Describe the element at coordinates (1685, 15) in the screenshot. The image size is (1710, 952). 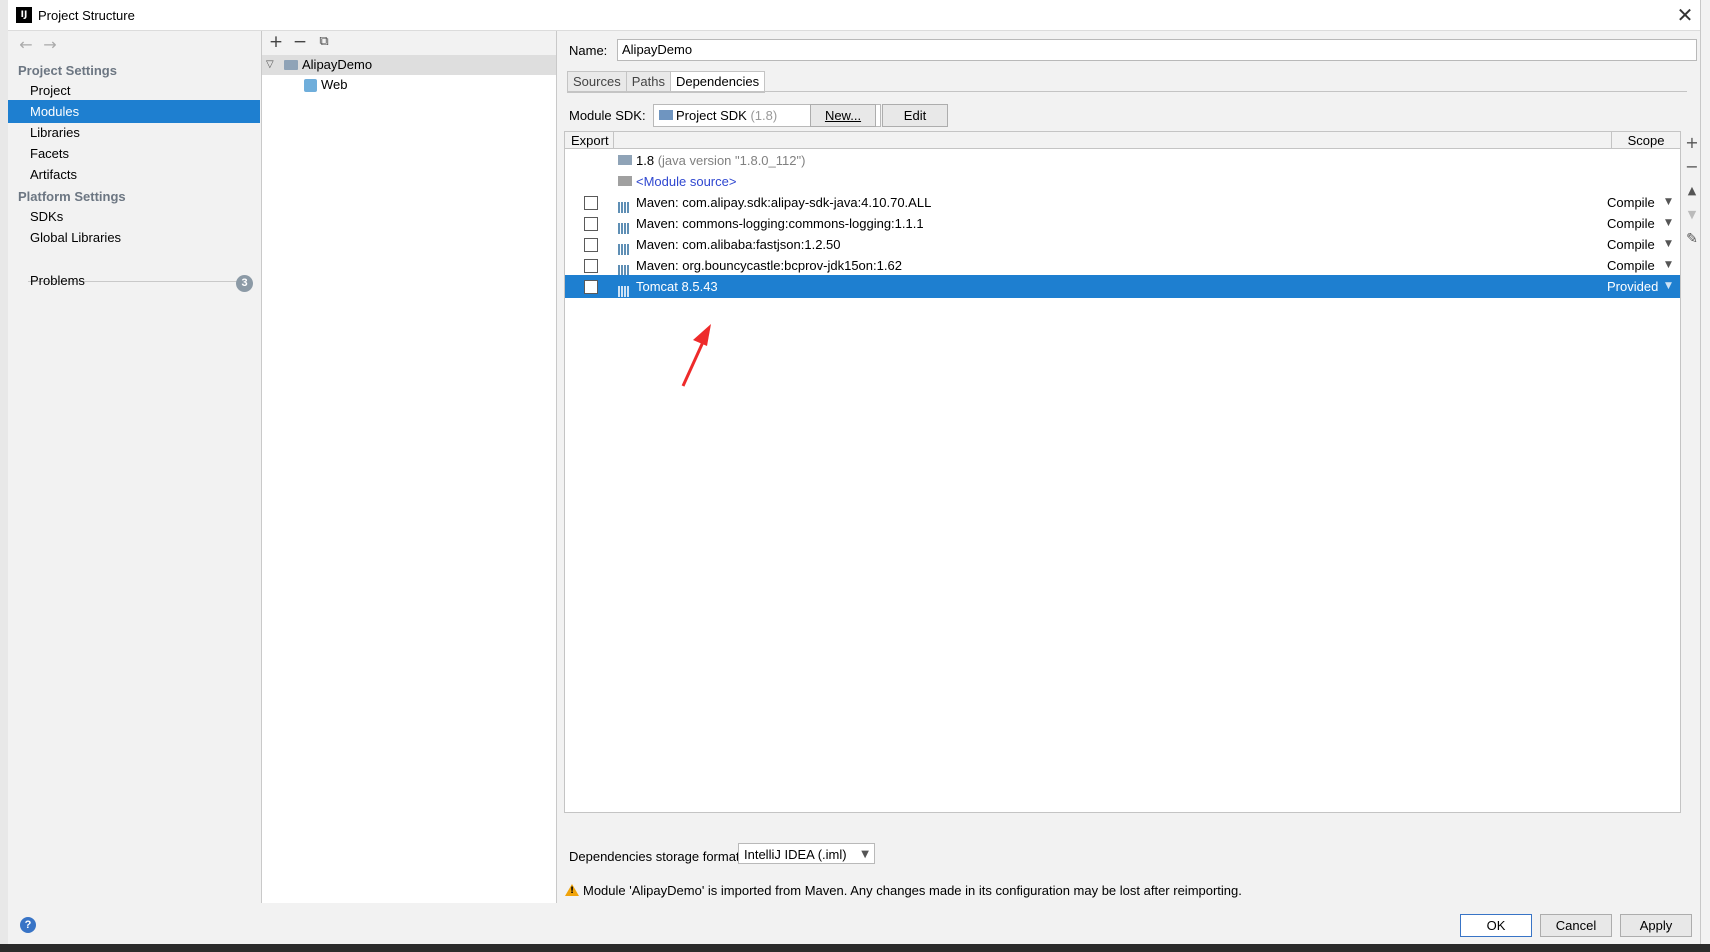
I see `close-icon: ✕` at that location.